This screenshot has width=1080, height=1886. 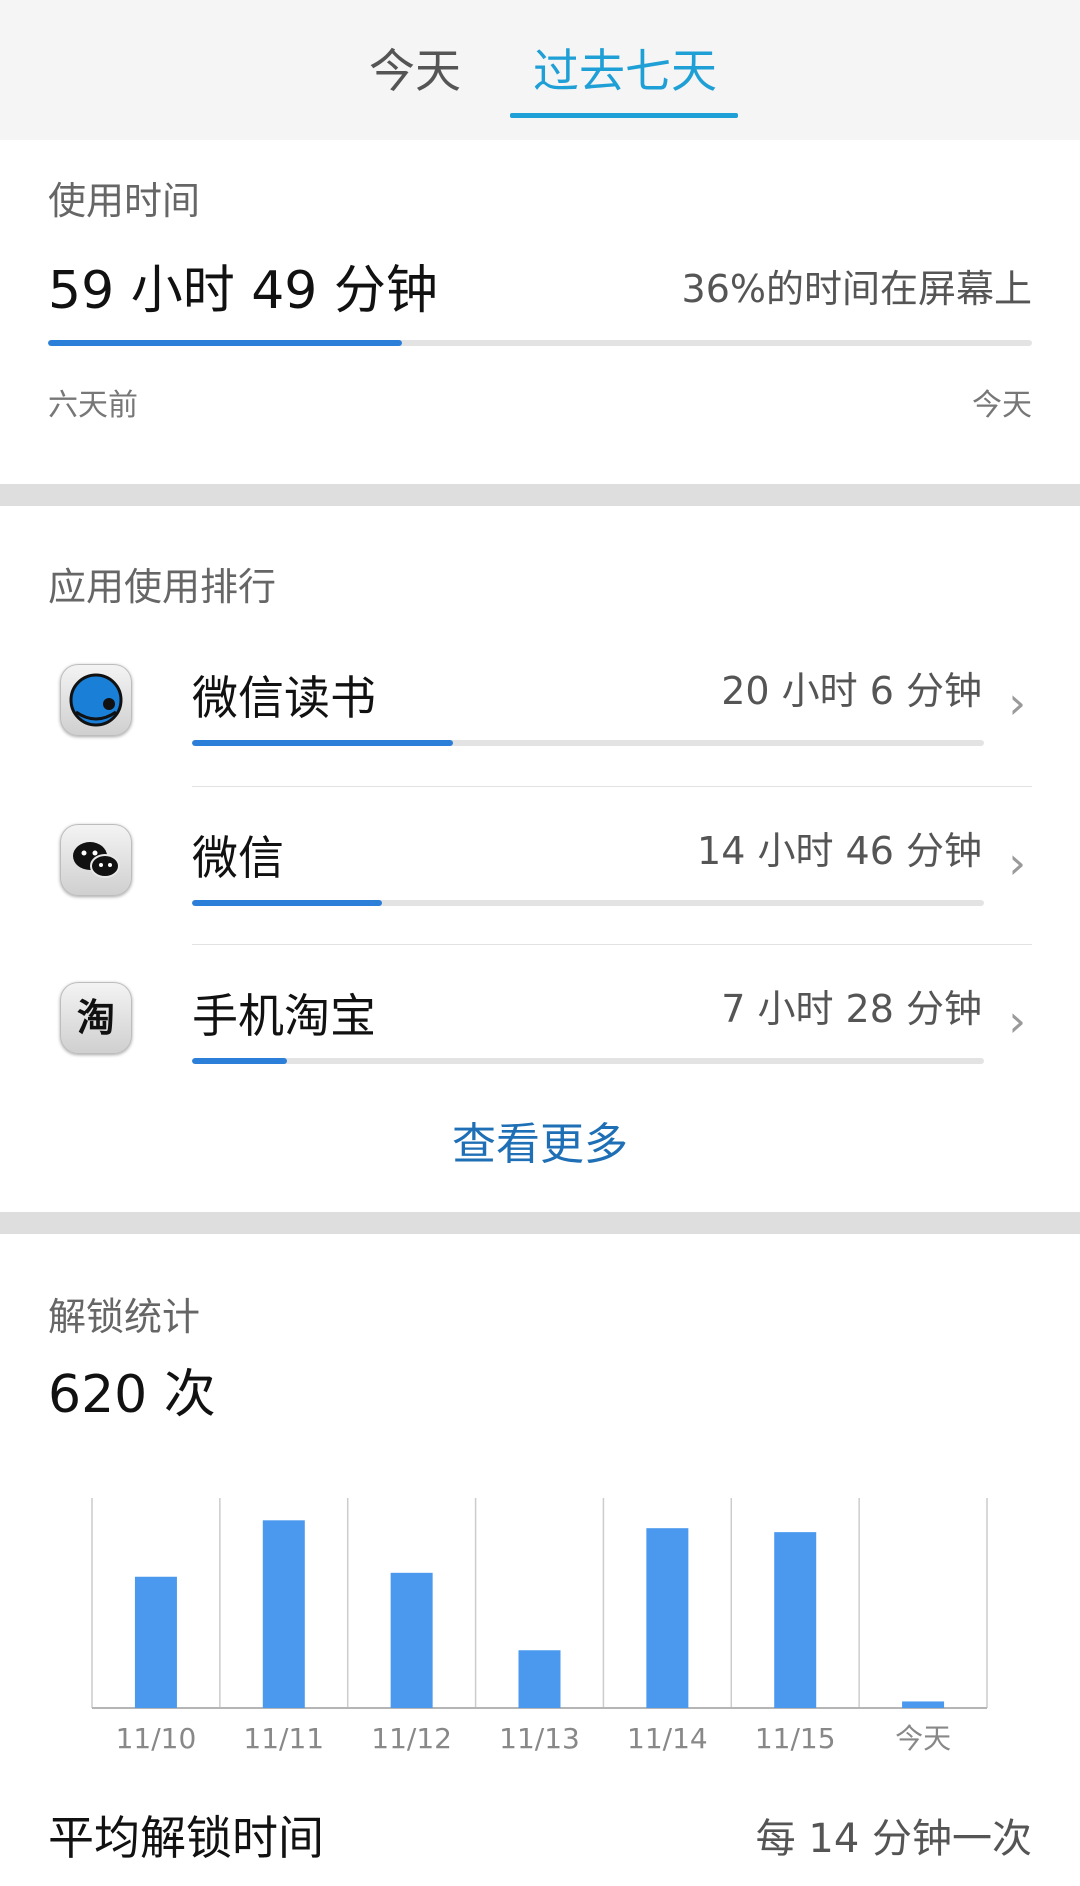 I want to click on range-end-label: 今天, so click(x=1002, y=405).